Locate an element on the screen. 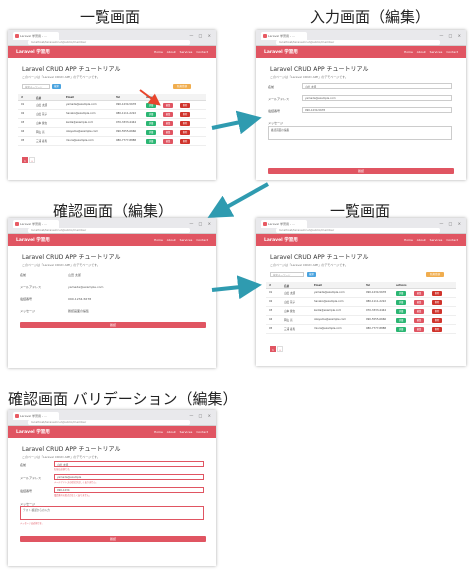  arrow-input-to-confirm is located at coordinates (238, 200).